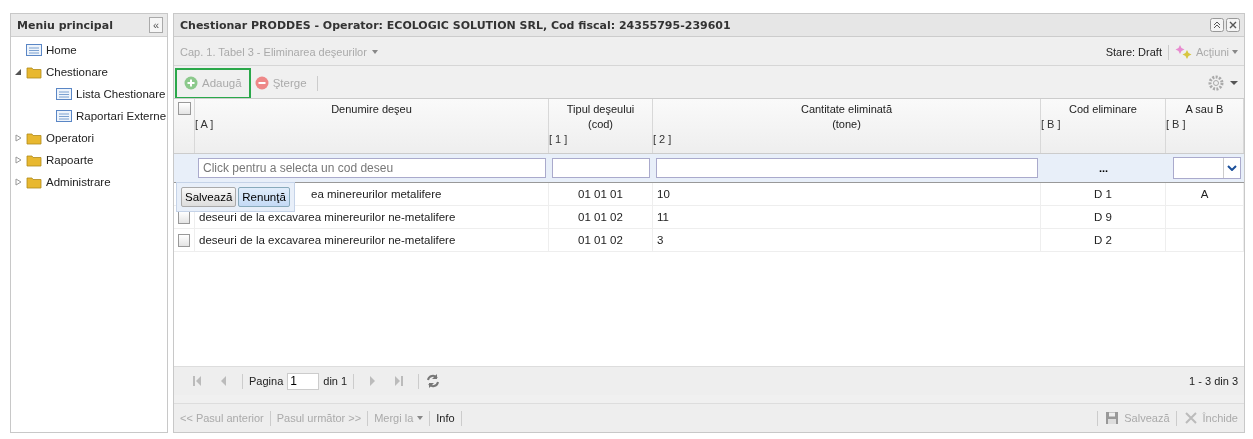  I want to click on column-header: Denumire deşeu [ A ], so click(372, 126).